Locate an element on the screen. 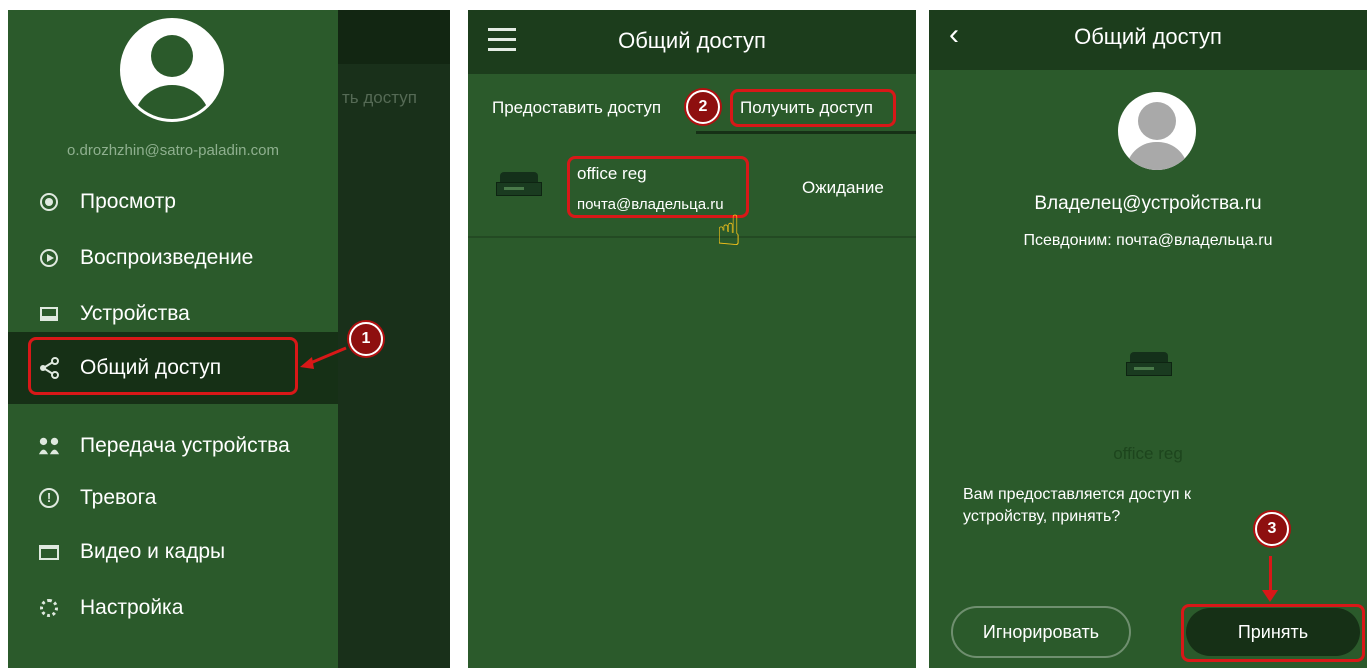 The height and width of the screenshot is (668, 1367). menu-item-transfer: Передача устройства is located at coordinates (173, 446).